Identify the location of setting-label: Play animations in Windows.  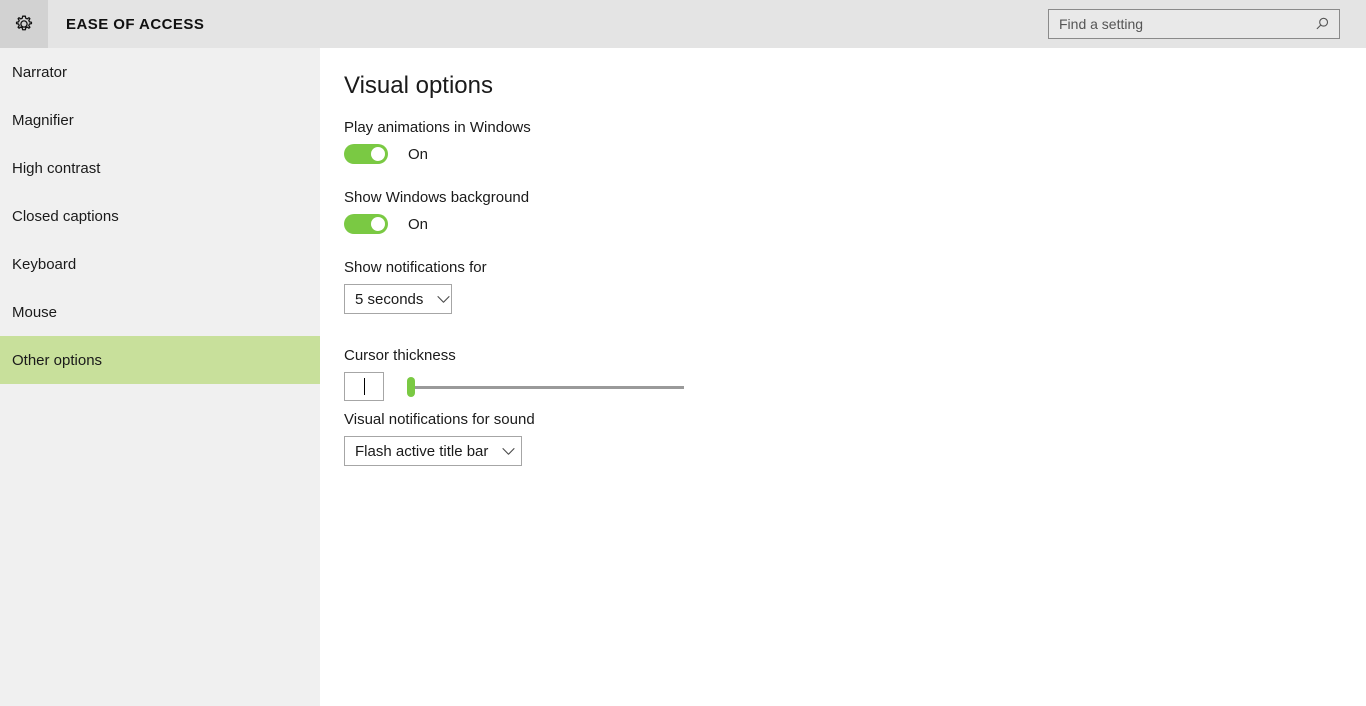
(437, 127).